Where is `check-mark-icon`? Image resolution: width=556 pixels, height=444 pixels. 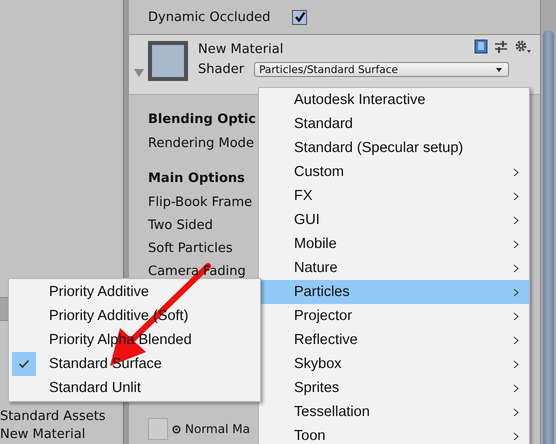 check-mark-icon is located at coordinates (24, 364).